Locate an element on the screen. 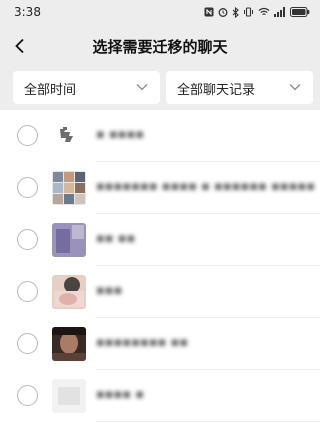  group-avatar-image is located at coordinates (69, 188).